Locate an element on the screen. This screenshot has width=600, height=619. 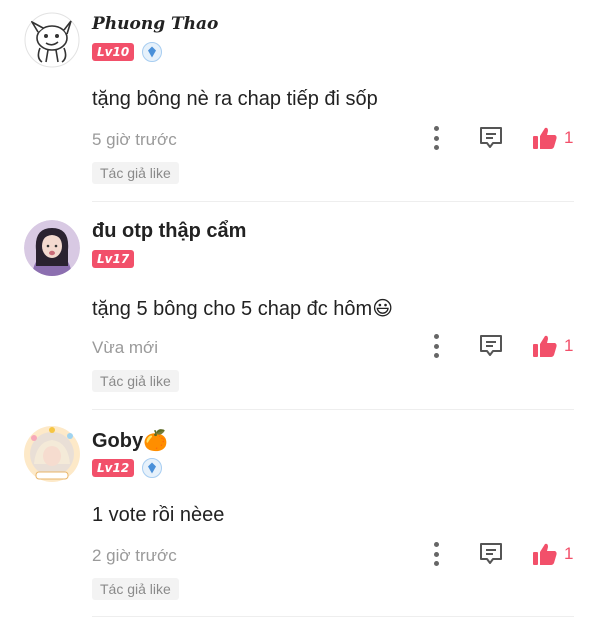
level-badge: Lv17 is located at coordinates (113, 259).